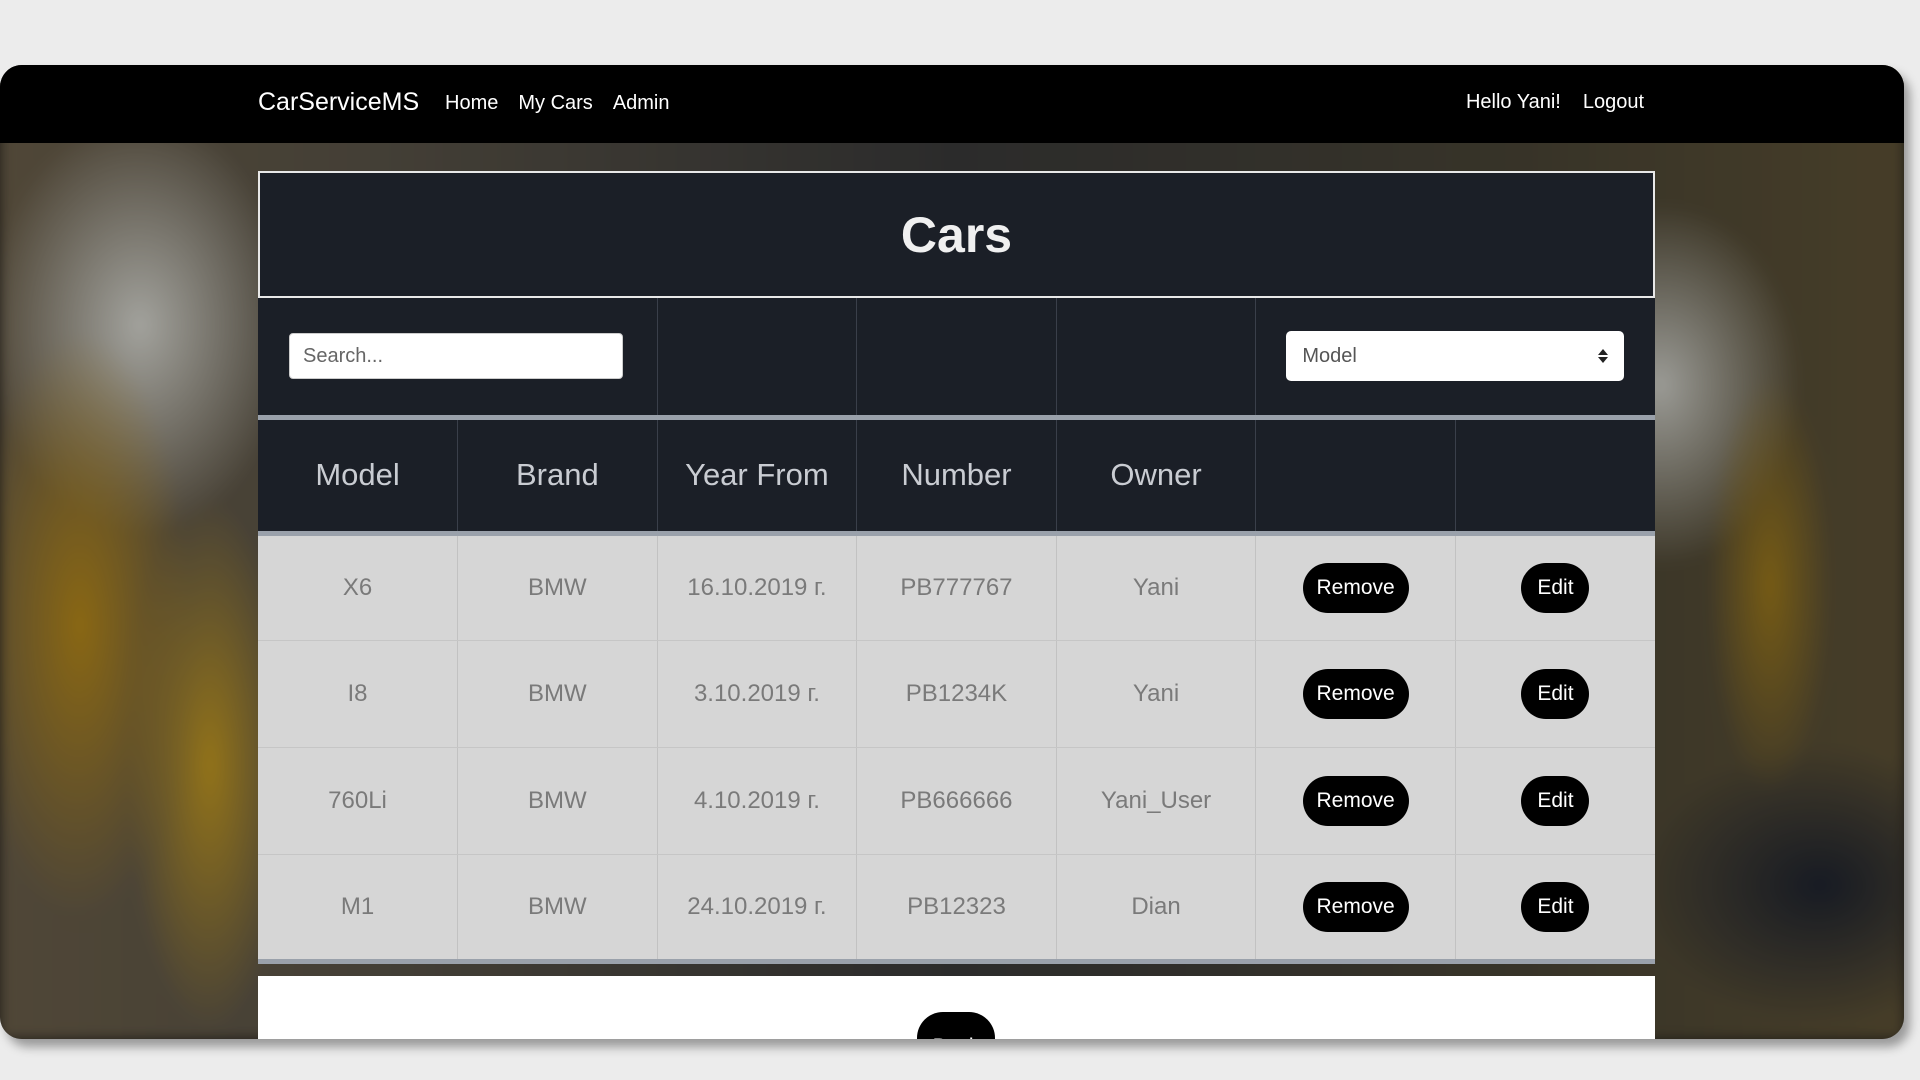 The height and width of the screenshot is (1080, 1920). I want to click on cell-number: PB1234K, so click(956, 694).